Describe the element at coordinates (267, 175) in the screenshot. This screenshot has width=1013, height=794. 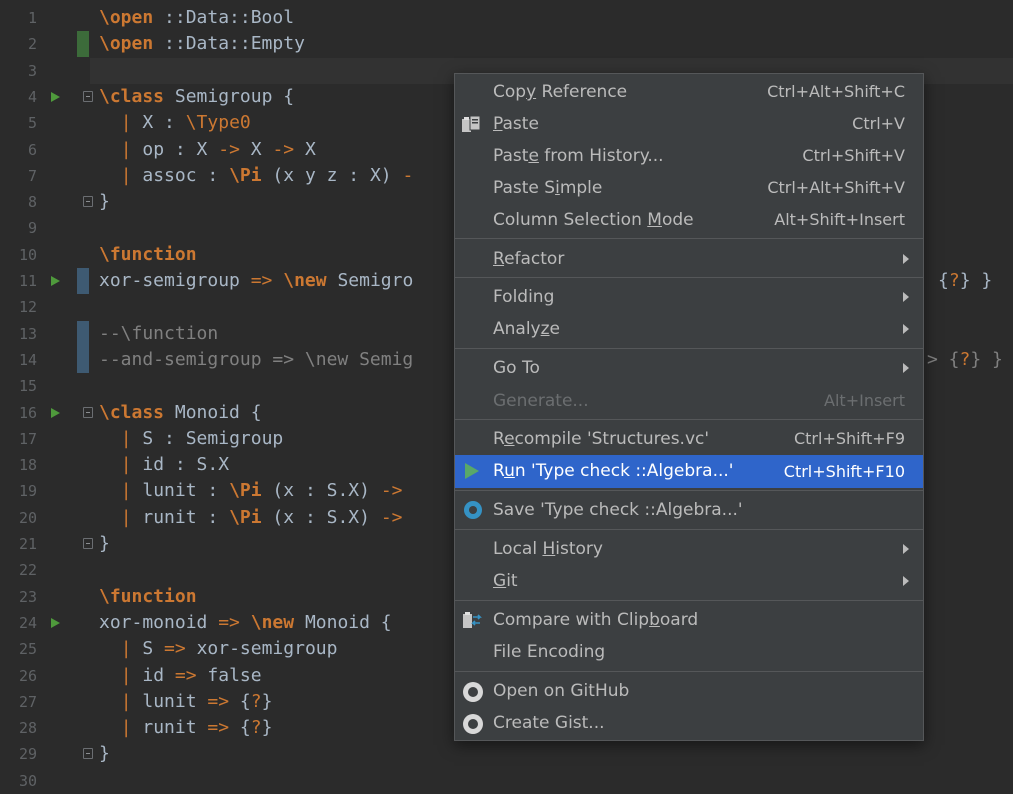
I see `code-text: | assoc : \Pi (x y z : X) -` at that location.